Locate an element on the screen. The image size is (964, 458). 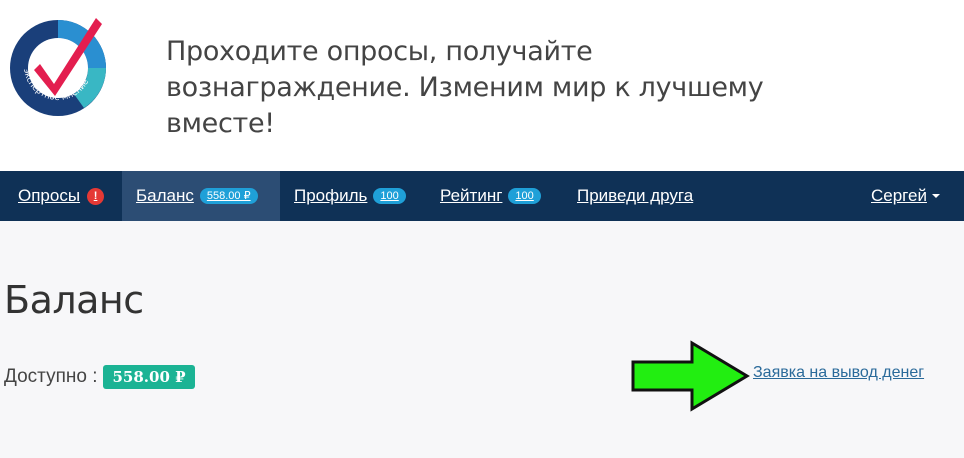
nav-rating: Рейтинг 100 is located at coordinates (490, 196).